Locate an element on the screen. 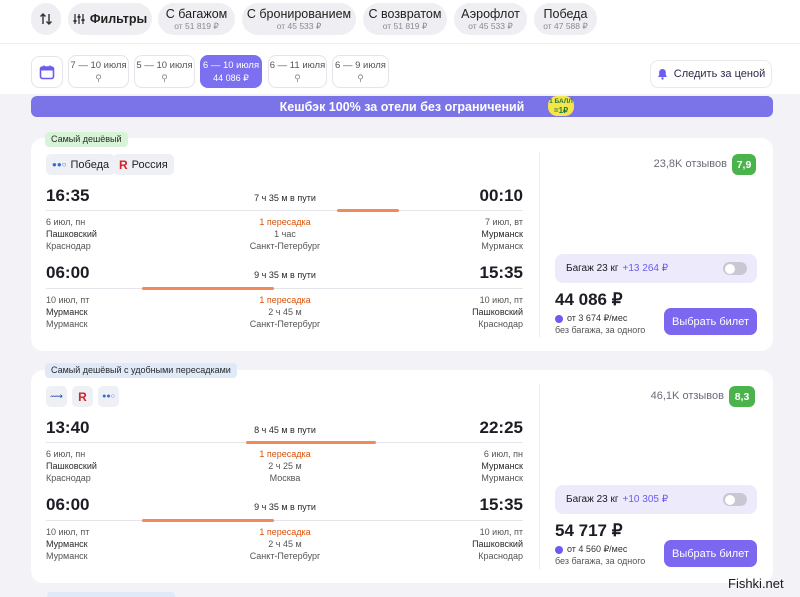 The image size is (800, 597). installment-icon is located at coordinates (559, 549).